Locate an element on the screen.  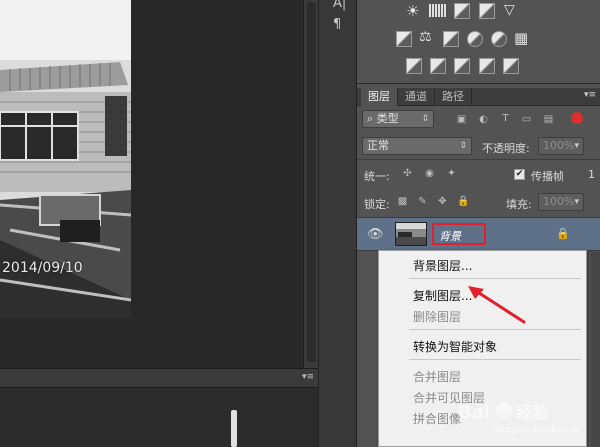
svg-text: jingyan.baidu.com is located at coordinates (534, 430).